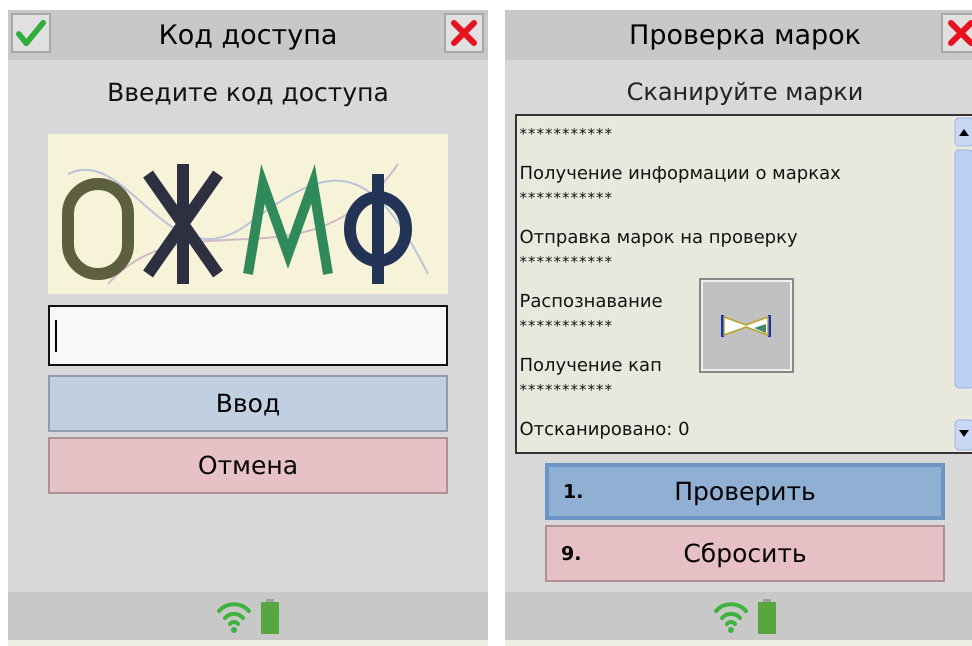 The width and height of the screenshot is (972, 646). Describe the element at coordinates (605, 430) in the screenshot. I see `log-line: Отсканировано: 0` at that location.